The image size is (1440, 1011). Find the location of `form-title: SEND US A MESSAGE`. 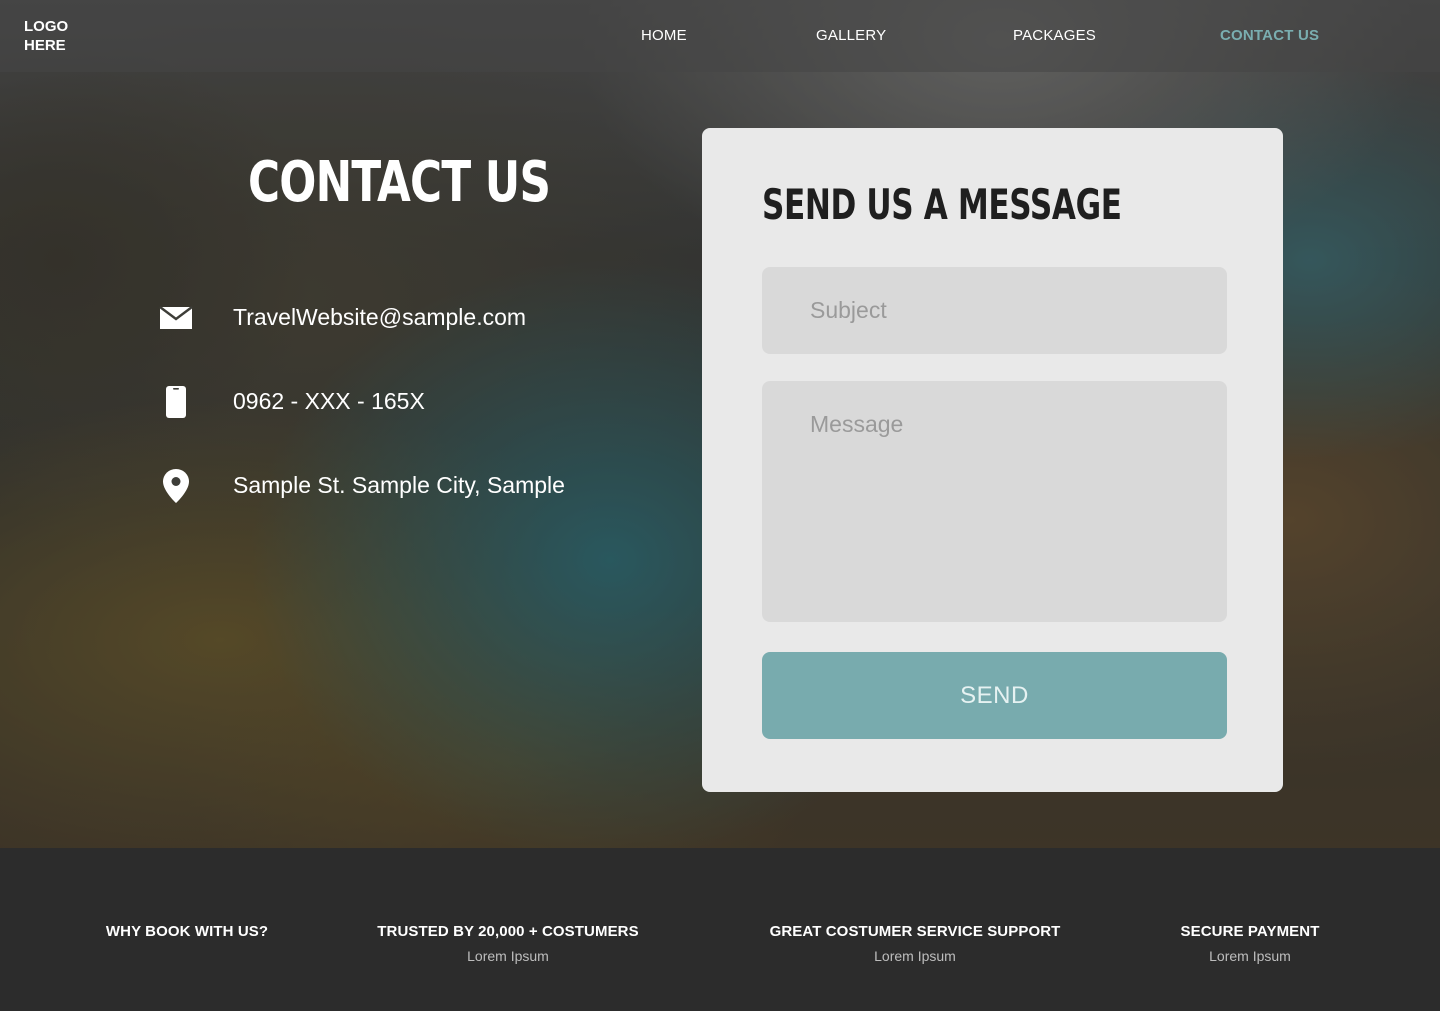

form-title: SEND US A MESSAGE is located at coordinates (942, 204).